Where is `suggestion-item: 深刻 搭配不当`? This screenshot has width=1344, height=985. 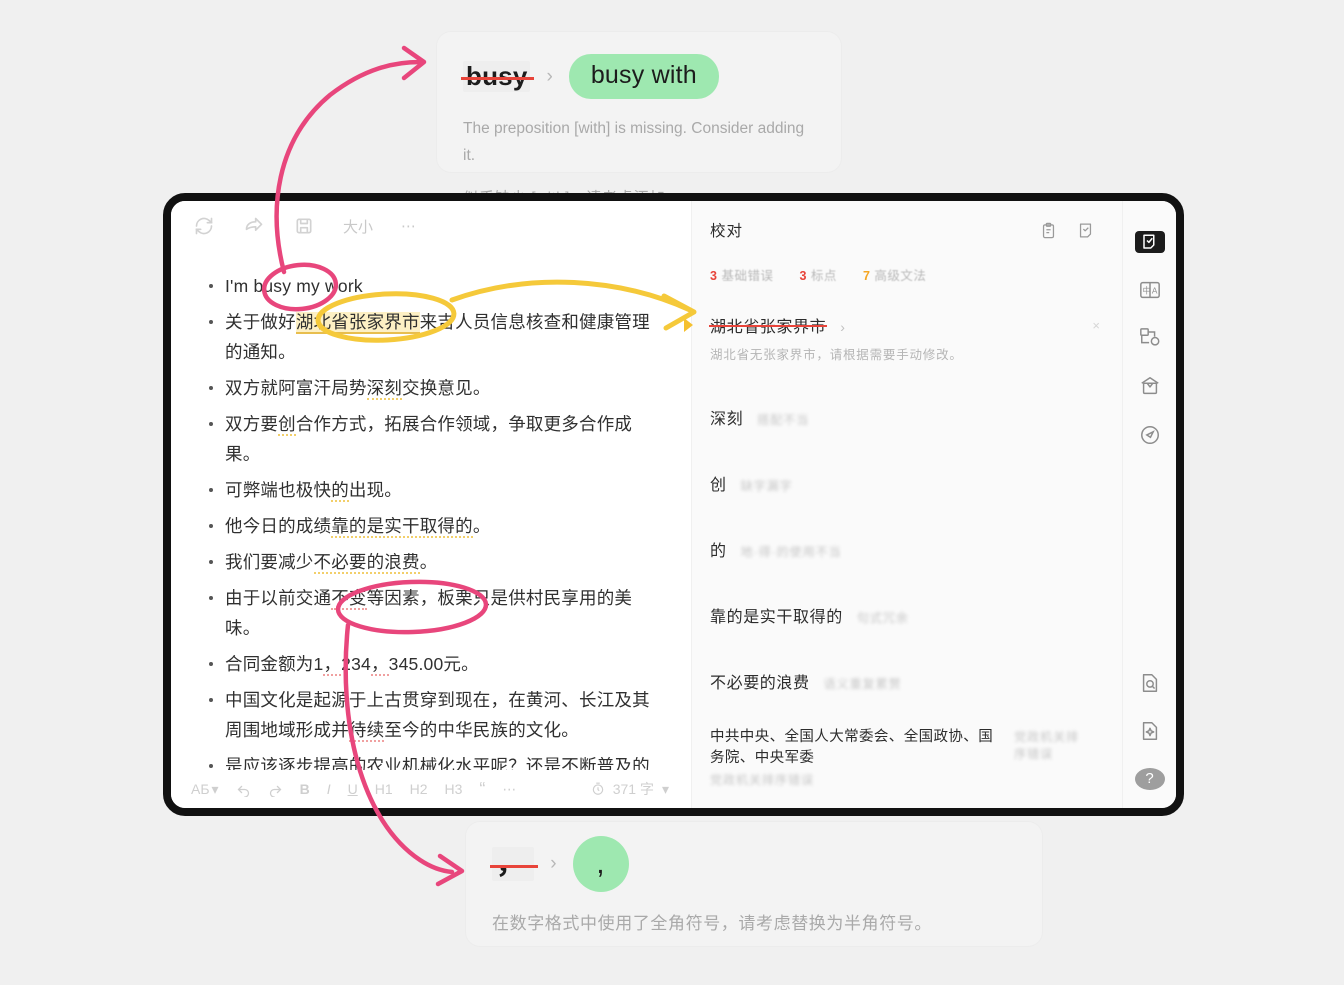 suggestion-item: 深刻 搭配不当 is located at coordinates (907, 418).